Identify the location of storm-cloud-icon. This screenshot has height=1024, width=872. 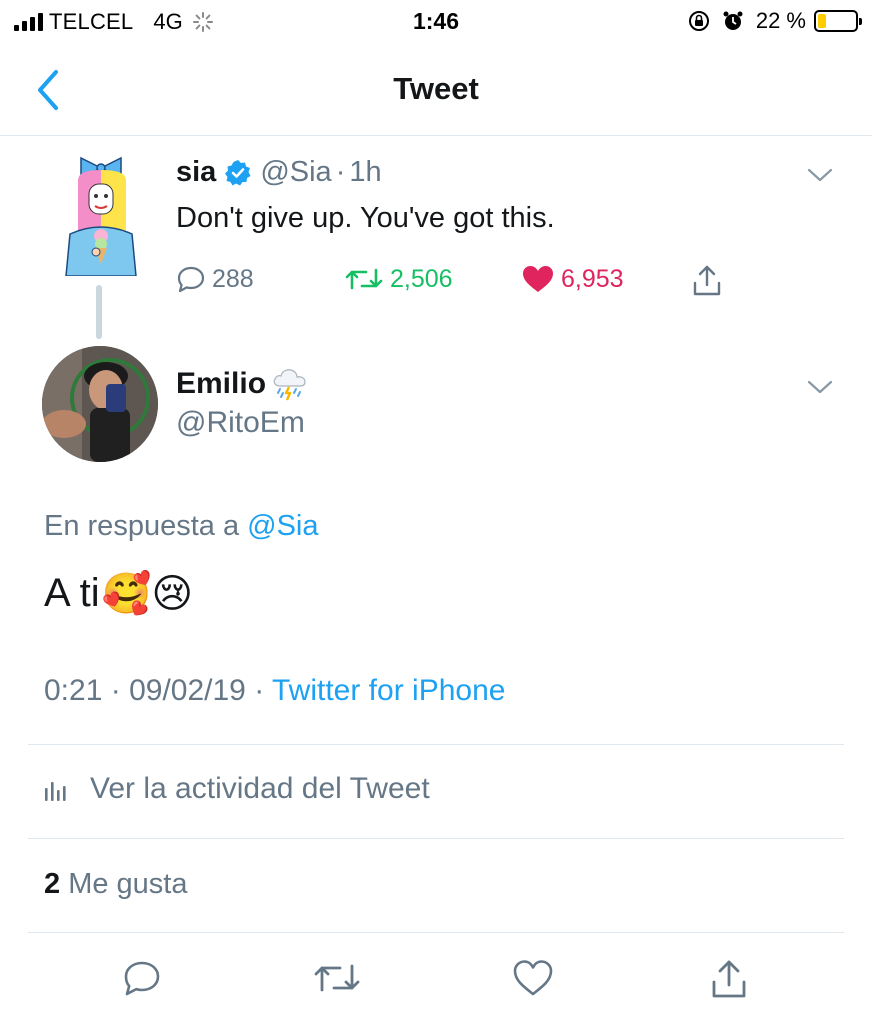
(289, 385).